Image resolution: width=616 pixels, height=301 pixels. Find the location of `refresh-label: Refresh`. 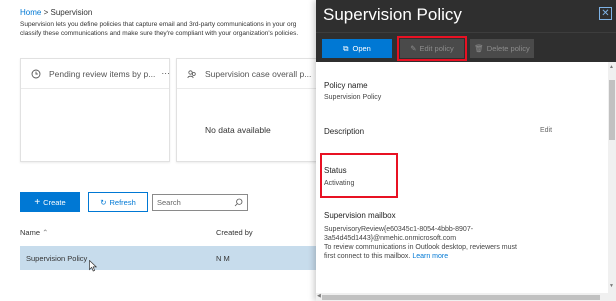

refresh-label: Refresh is located at coordinates (122, 202).